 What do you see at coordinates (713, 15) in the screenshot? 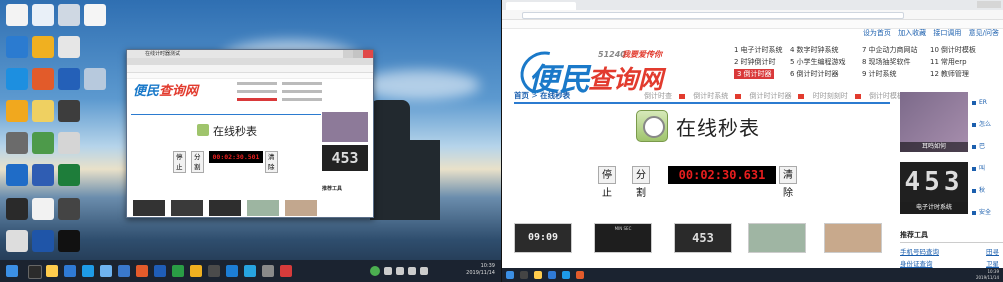
I see `url-input` at bounding box center [713, 15].